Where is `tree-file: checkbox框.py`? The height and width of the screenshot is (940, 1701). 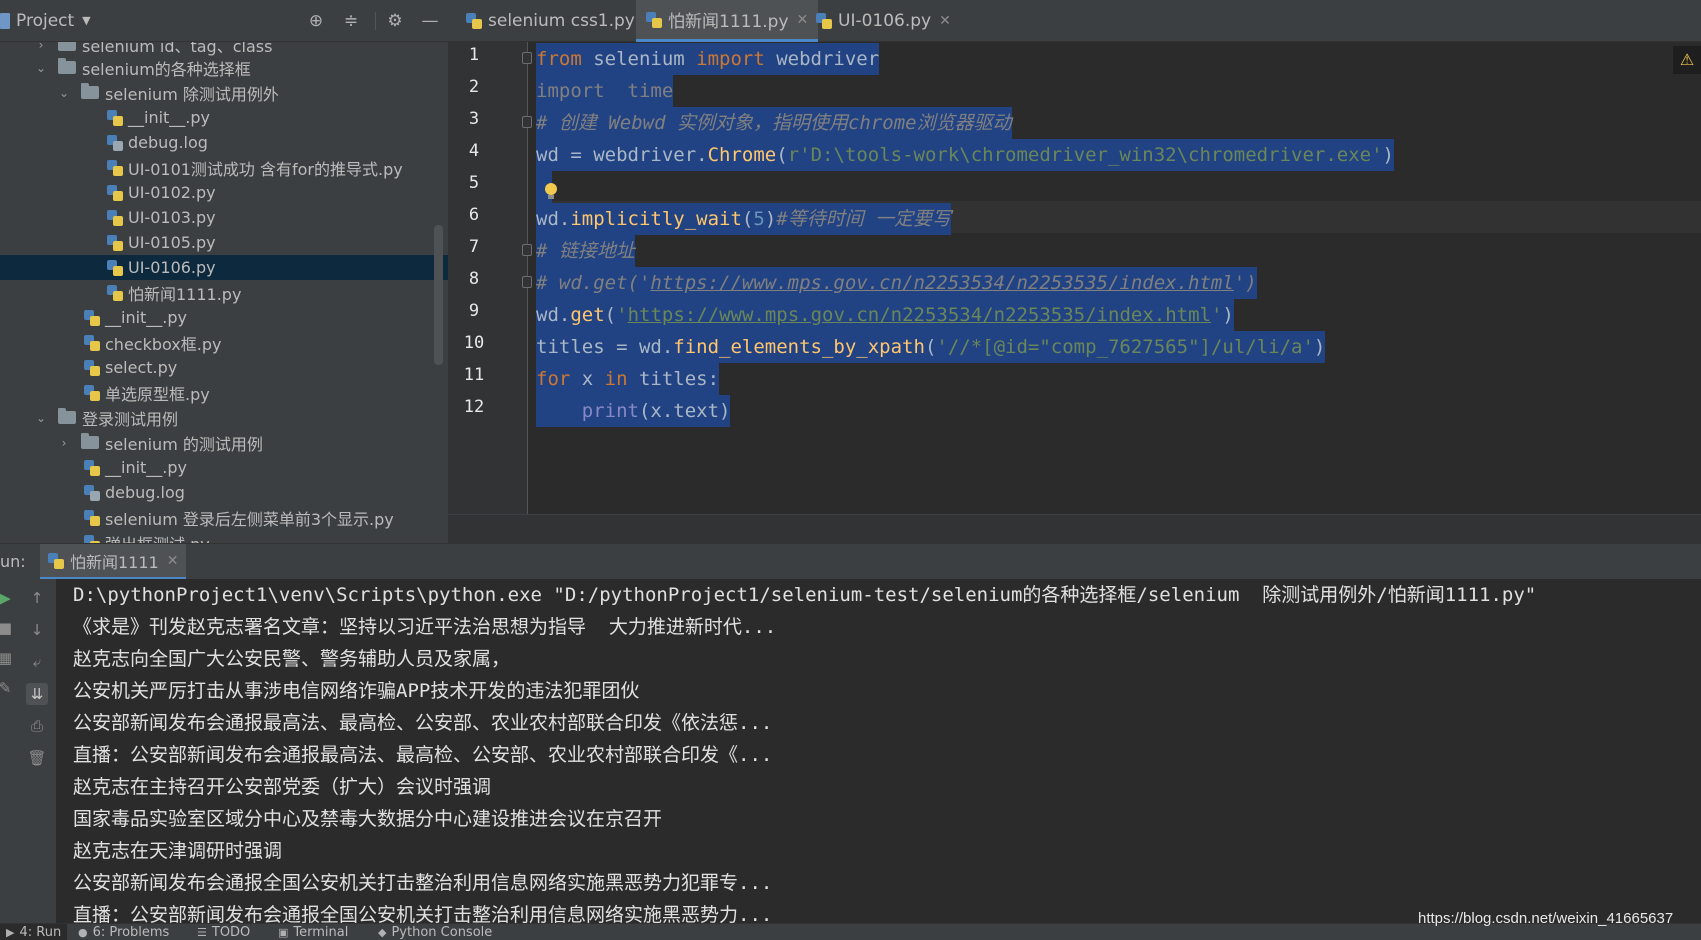
tree-file: checkbox框.py is located at coordinates (224, 342).